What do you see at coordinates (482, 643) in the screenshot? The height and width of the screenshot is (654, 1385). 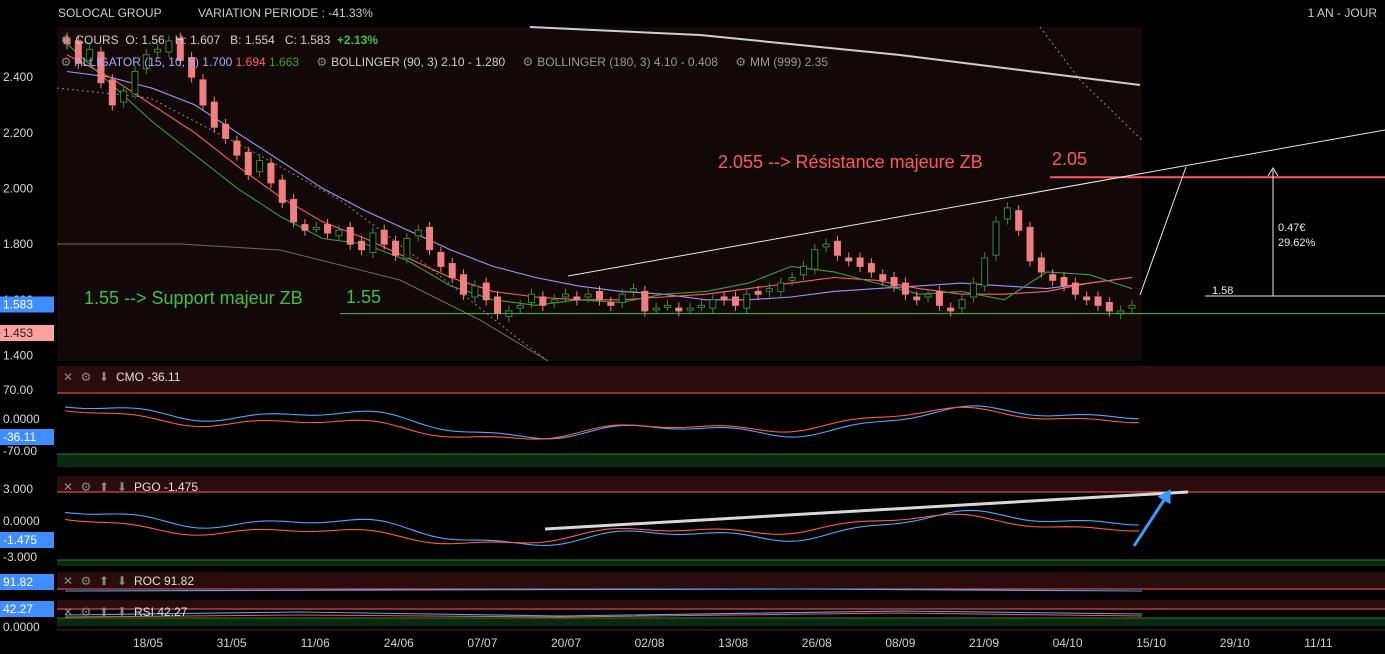 I see `x-tick-label: 07/07` at bounding box center [482, 643].